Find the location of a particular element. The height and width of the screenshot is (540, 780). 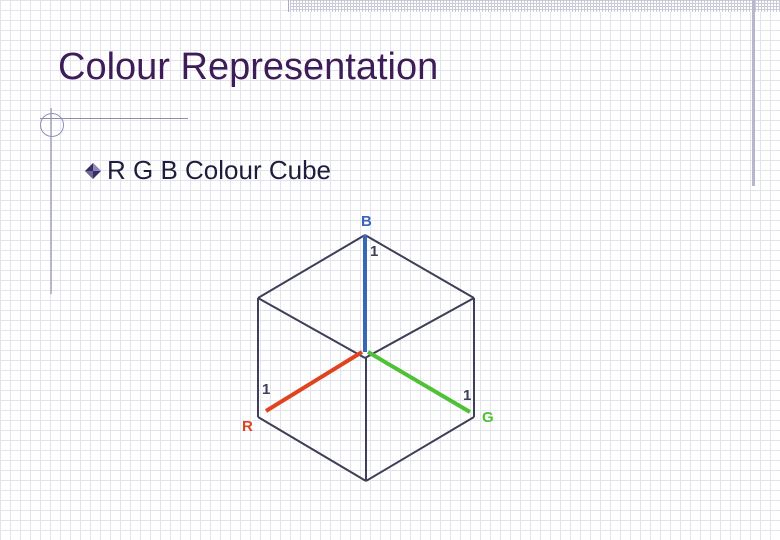

red-axis is located at coordinates (314, 381).